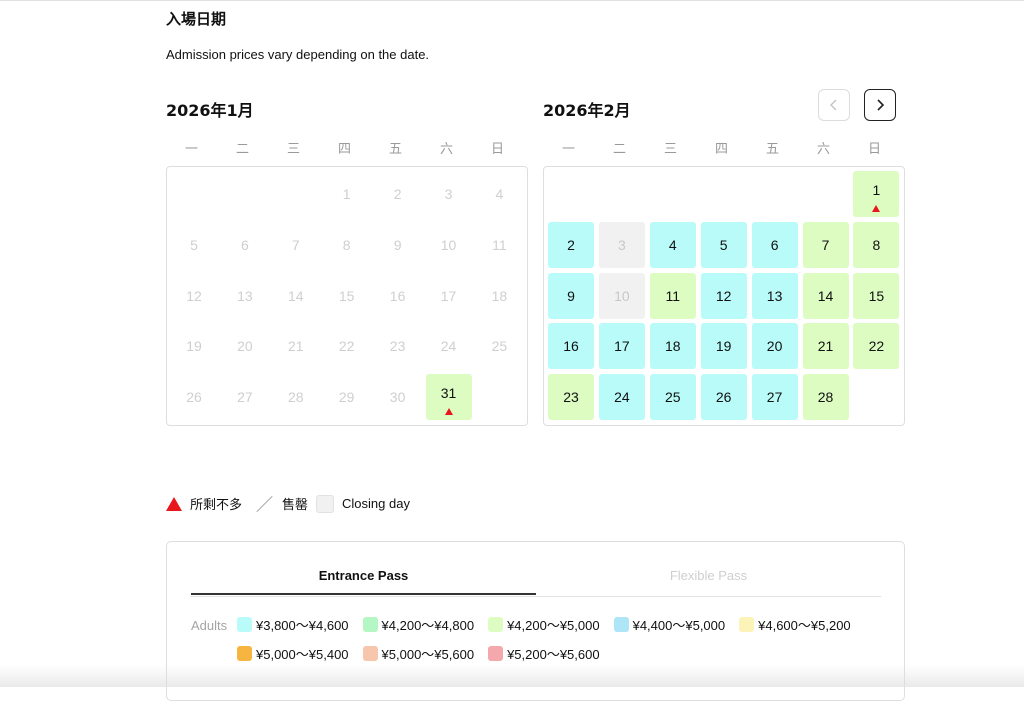 This screenshot has height=701, width=1024. I want to click on calendar-day: 31, so click(448, 397).